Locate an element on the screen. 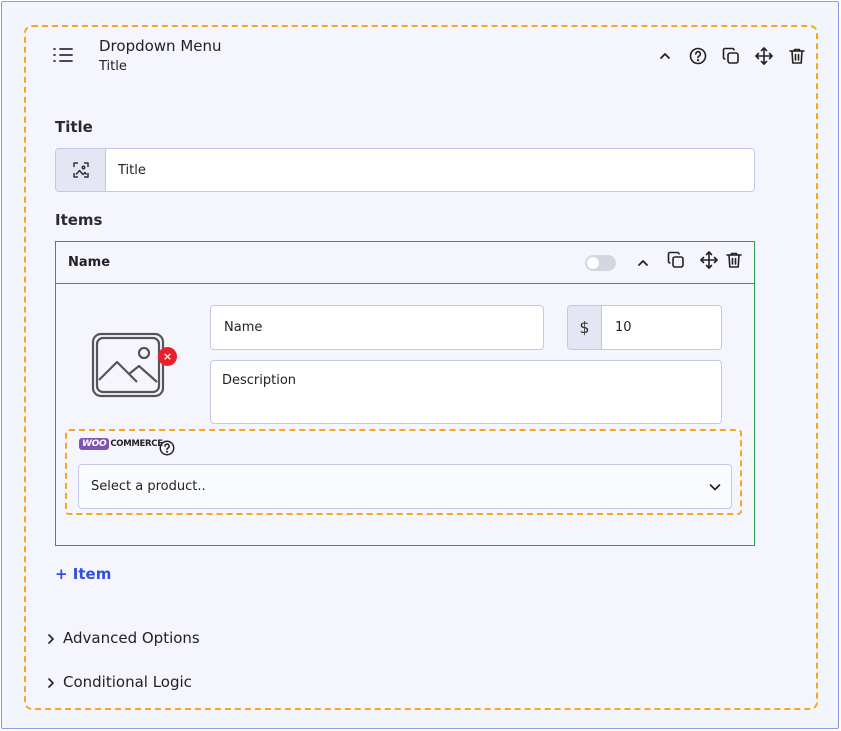 The width and height of the screenshot is (841, 731). item-name-field is located at coordinates (377, 327).